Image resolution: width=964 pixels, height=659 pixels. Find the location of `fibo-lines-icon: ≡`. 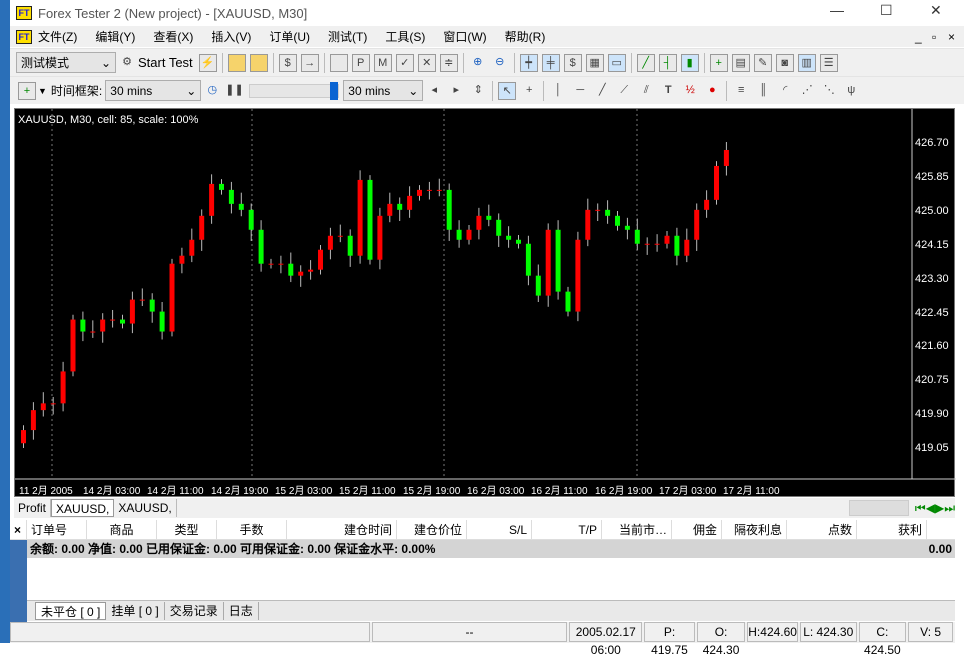

fibo-lines-icon: ≡ is located at coordinates (741, 91).